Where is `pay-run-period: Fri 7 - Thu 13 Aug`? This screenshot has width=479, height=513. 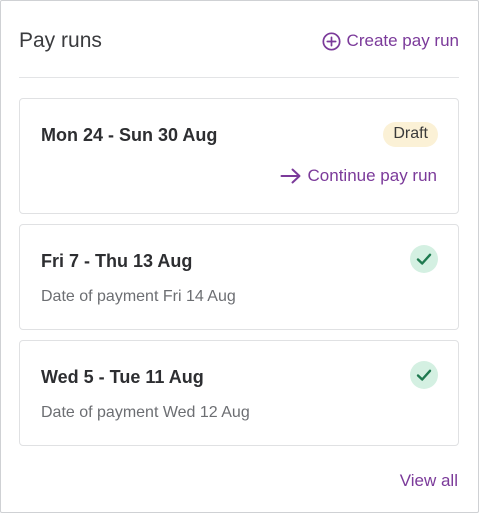
pay-run-period: Fri 7 - Thu 13 Aug is located at coordinates (117, 261).